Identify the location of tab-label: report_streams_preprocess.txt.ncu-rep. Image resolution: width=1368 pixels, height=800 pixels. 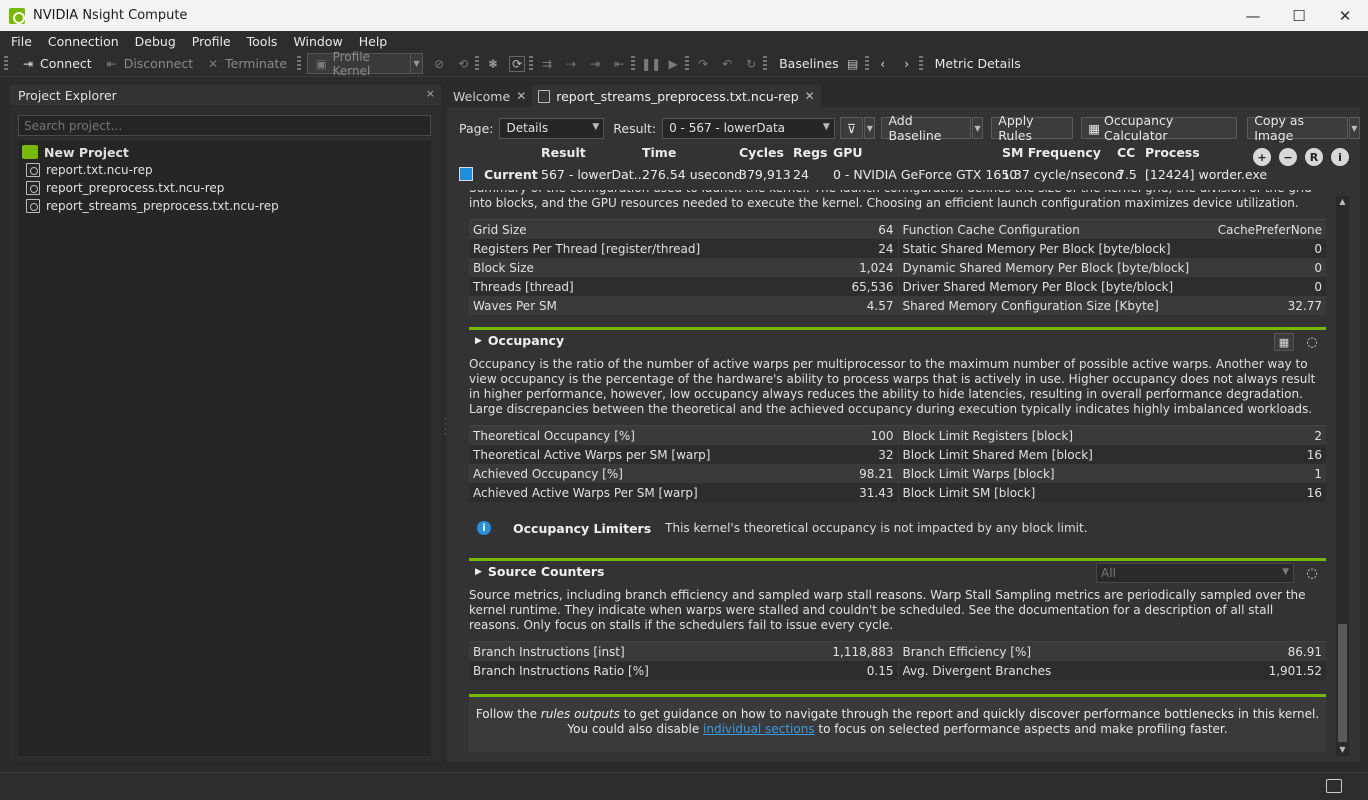
(677, 96).